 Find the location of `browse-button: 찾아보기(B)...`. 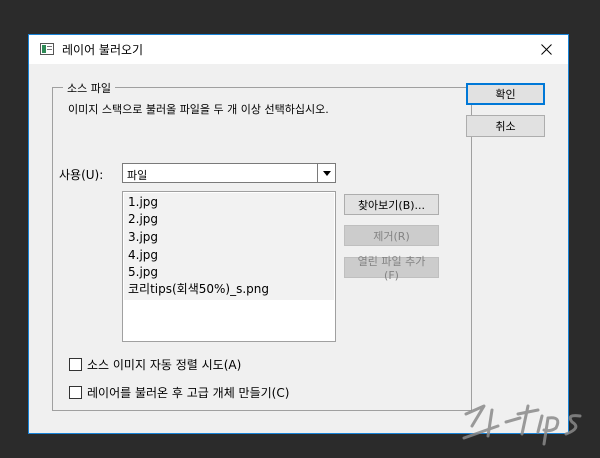

browse-button: 찾아보기(B)... is located at coordinates (391, 204).